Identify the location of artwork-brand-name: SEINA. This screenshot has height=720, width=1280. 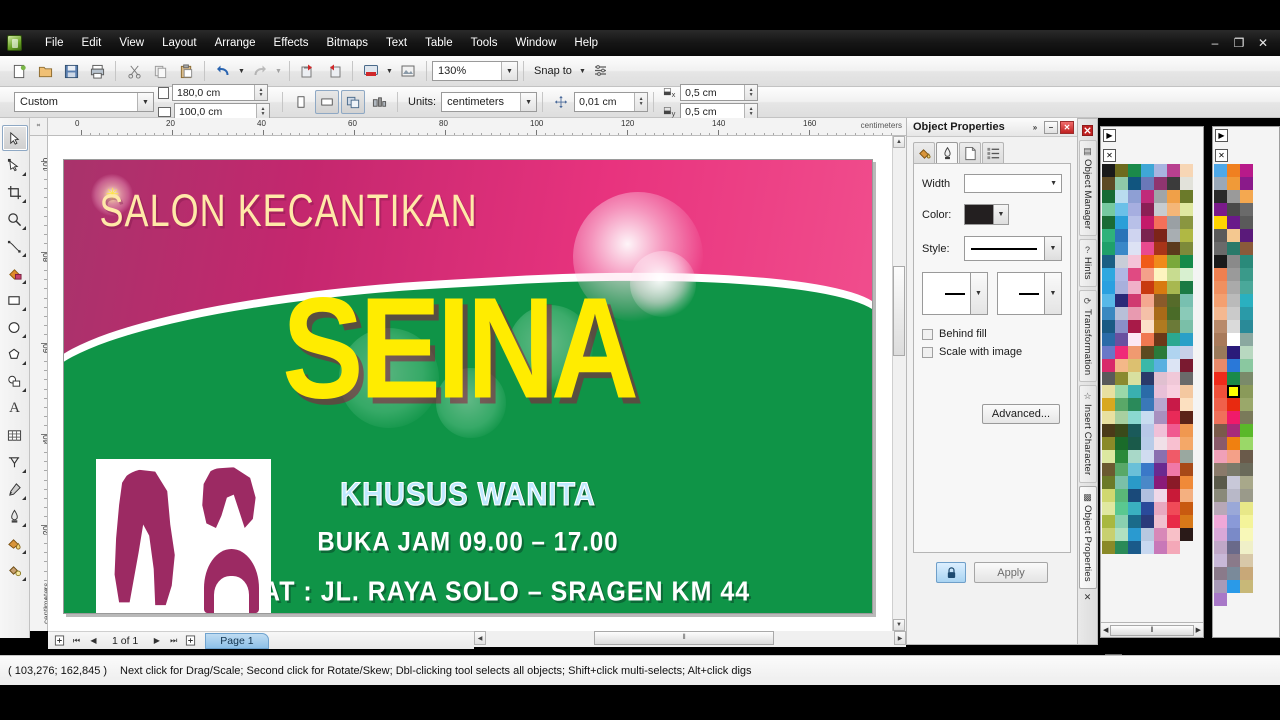
(460, 348).